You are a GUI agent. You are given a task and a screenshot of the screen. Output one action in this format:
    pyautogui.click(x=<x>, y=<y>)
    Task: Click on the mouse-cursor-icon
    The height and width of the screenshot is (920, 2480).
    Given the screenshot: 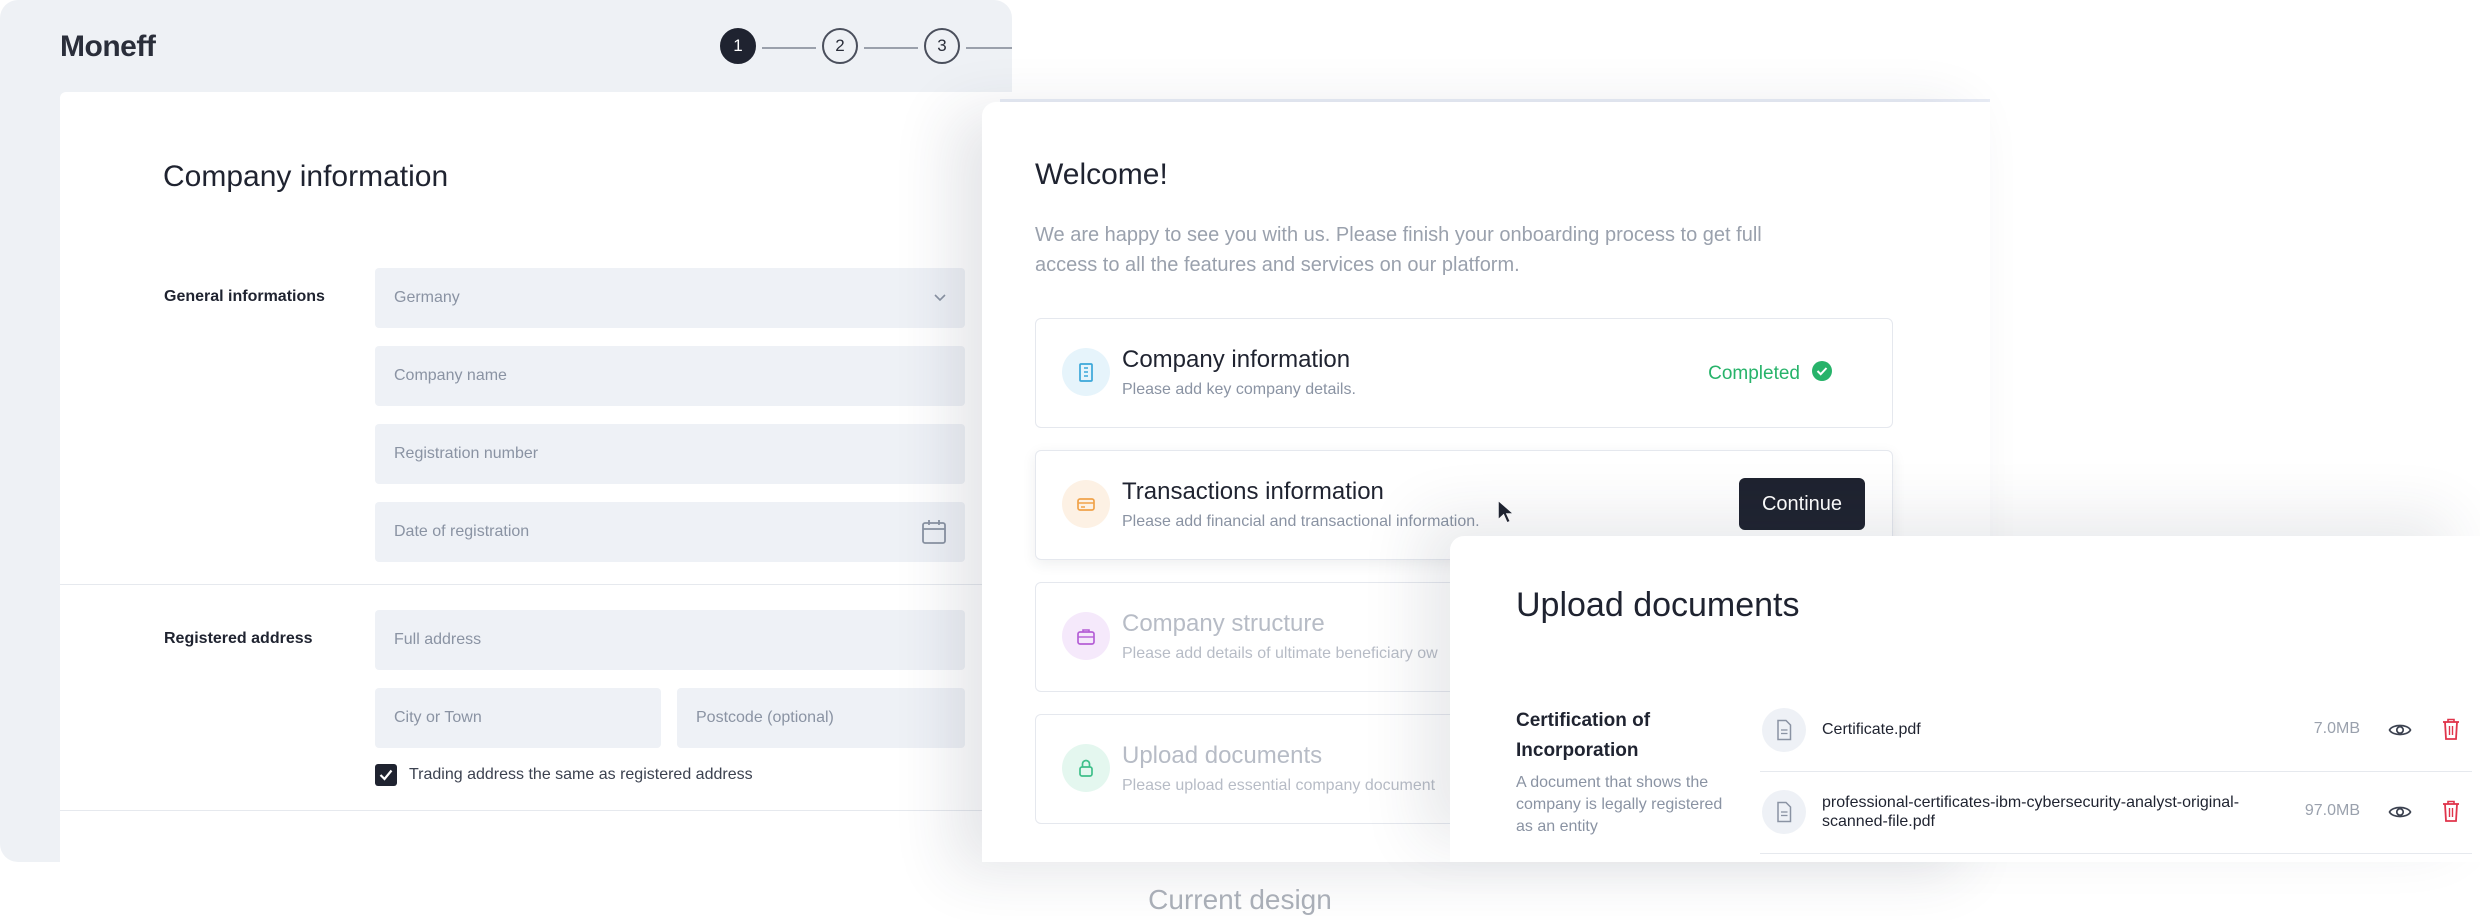 What is the action you would take?
    pyautogui.click(x=1507, y=514)
    